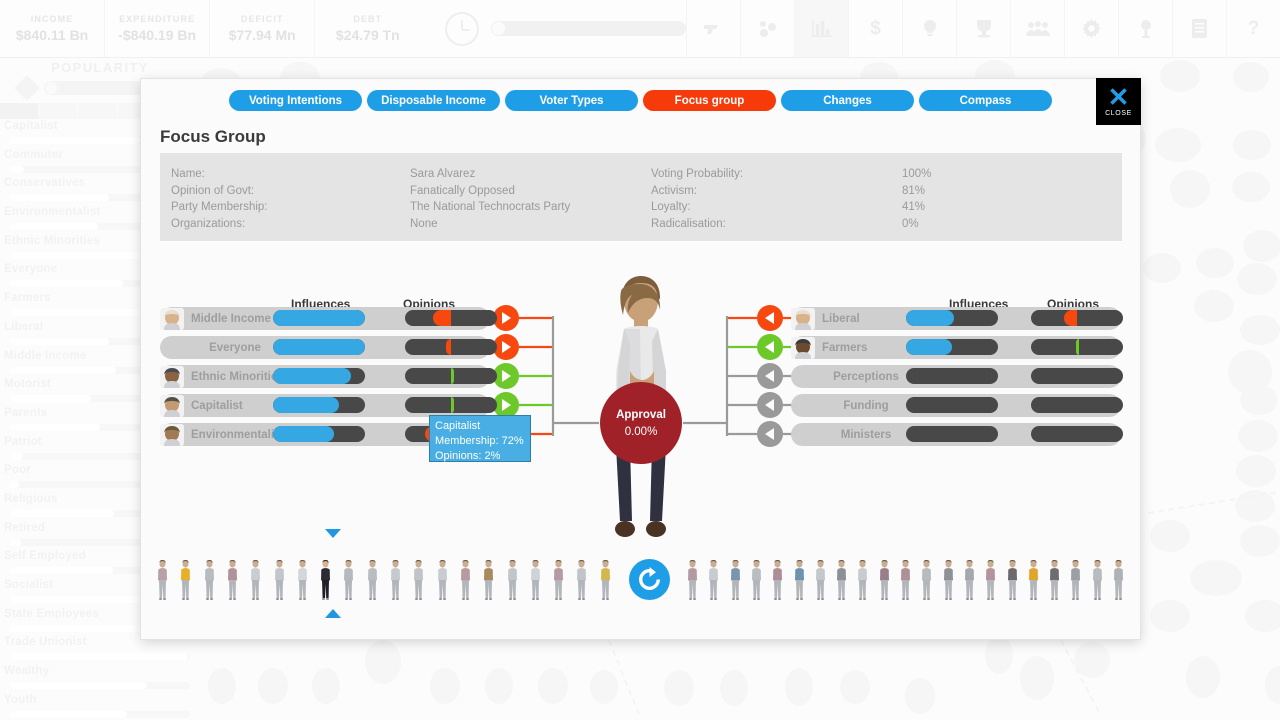 This screenshot has width=1280, height=720. What do you see at coordinates (433, 100) in the screenshot?
I see `tab-disposable-income: Disposable Income` at bounding box center [433, 100].